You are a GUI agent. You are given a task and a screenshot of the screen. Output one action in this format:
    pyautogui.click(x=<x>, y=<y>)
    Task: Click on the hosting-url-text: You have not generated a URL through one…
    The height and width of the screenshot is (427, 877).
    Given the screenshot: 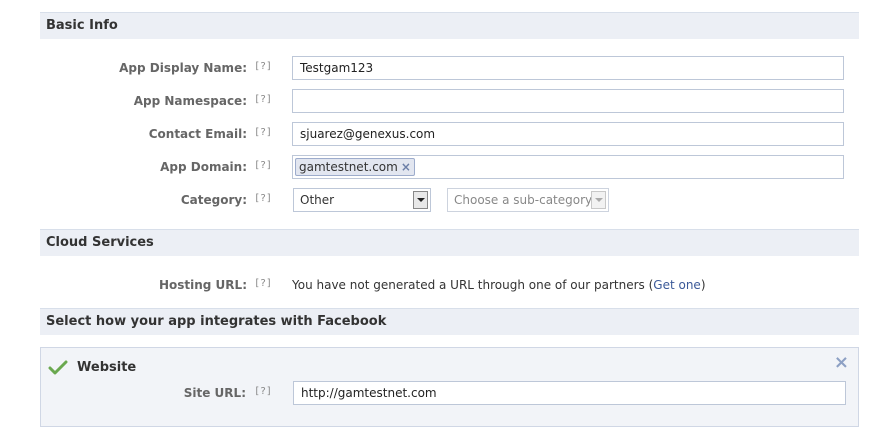 What is the action you would take?
    pyautogui.click(x=499, y=285)
    